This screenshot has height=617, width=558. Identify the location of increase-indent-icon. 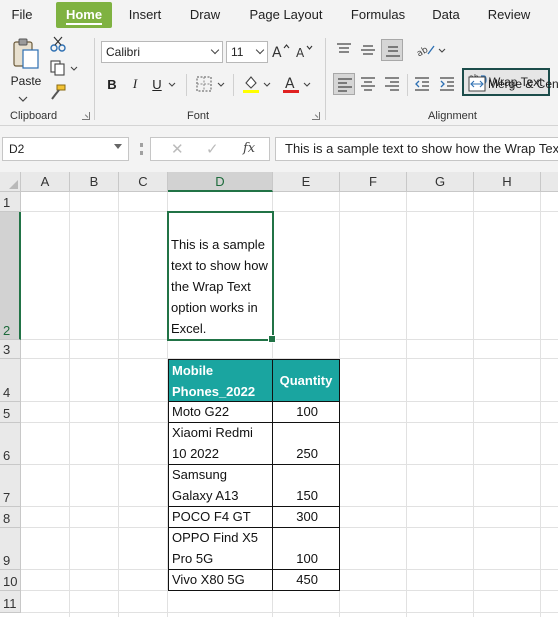
(447, 84).